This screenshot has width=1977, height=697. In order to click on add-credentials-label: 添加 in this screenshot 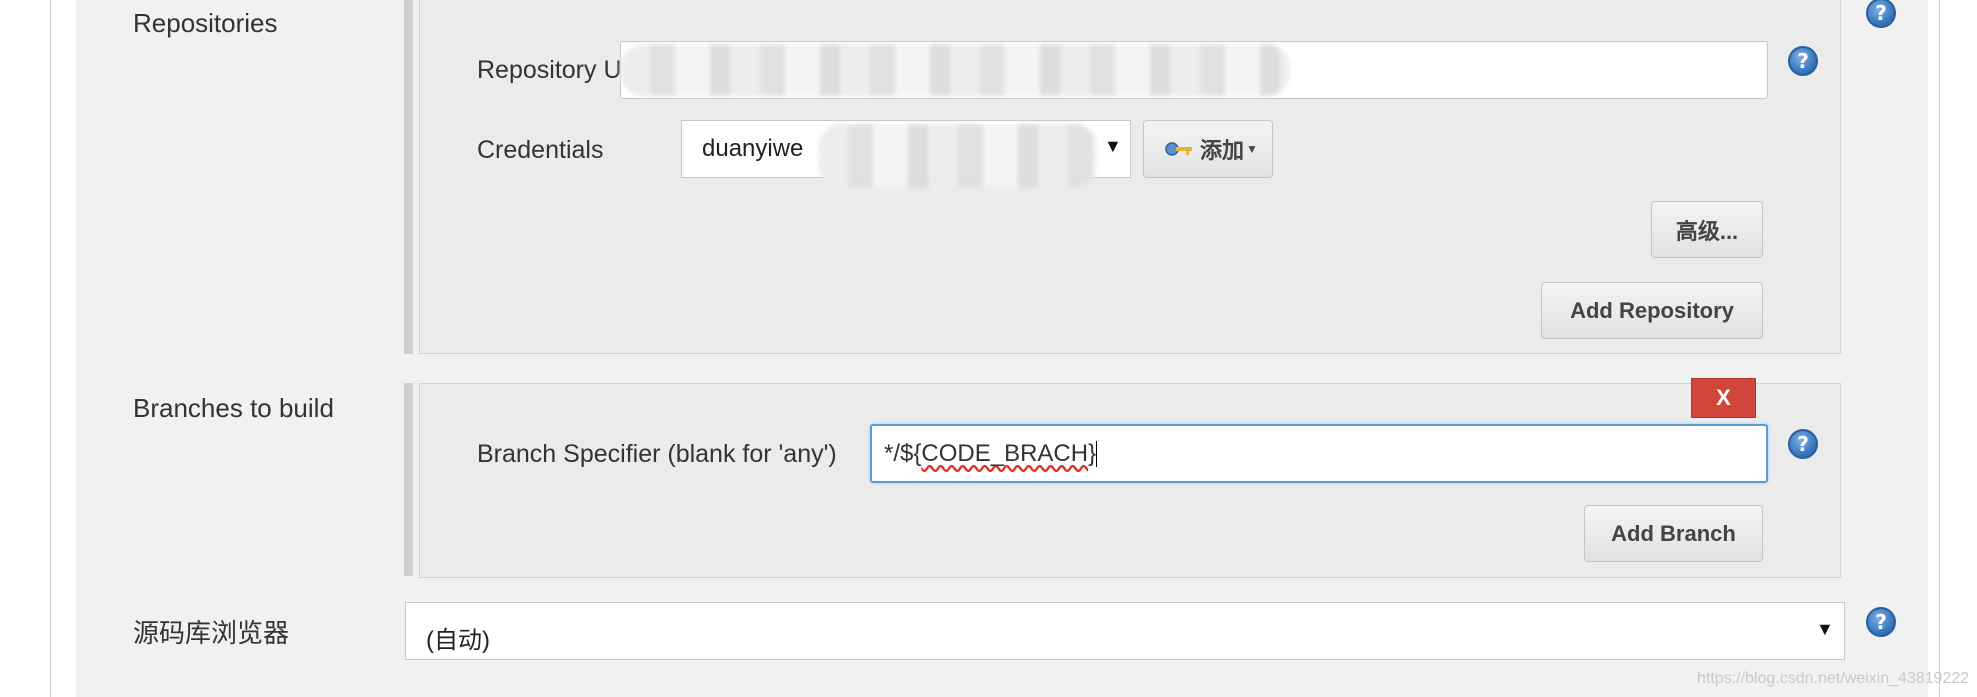, I will do `click(1222, 150)`.